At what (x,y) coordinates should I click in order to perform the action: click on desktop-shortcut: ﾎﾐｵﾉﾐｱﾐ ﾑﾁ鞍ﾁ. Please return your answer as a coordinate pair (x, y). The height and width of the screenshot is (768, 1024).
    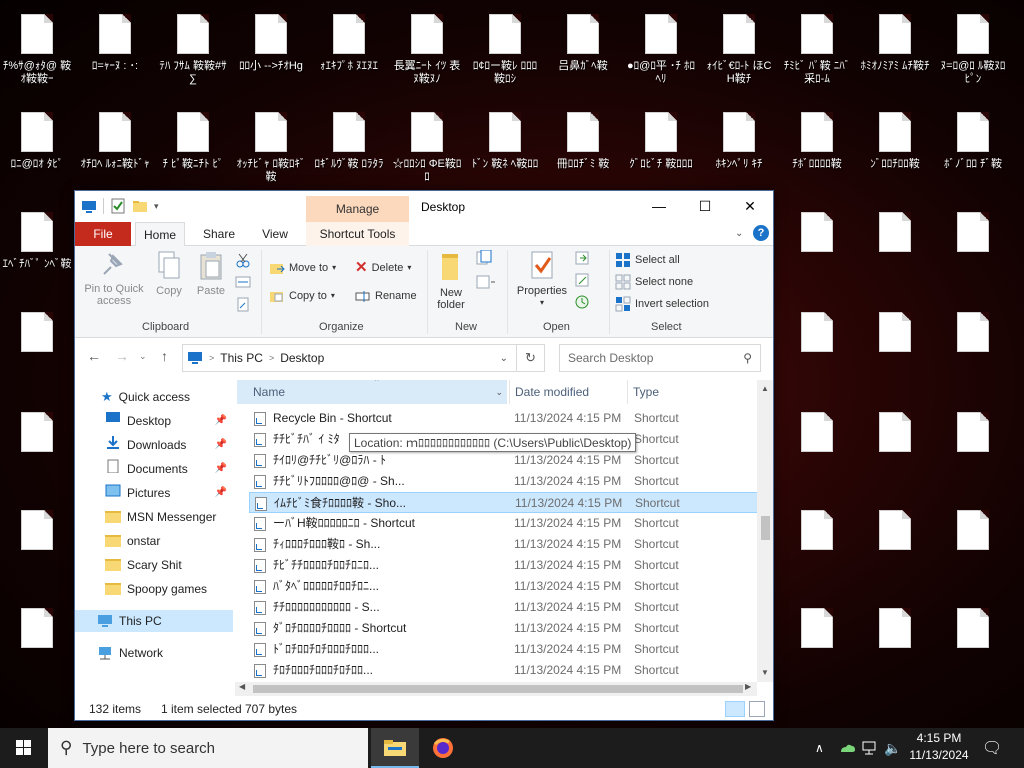
    Looking at the image, I should click on (895, 52).